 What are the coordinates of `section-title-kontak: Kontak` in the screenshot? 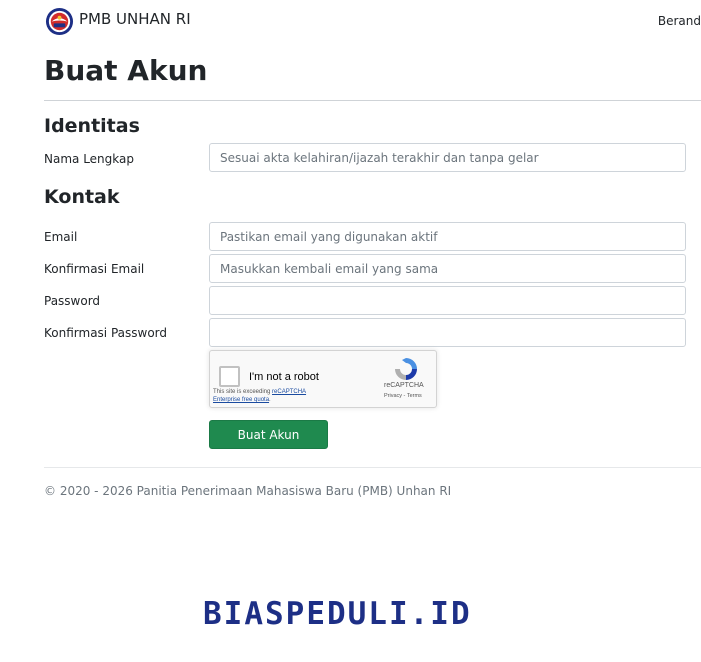 It's located at (82, 197).